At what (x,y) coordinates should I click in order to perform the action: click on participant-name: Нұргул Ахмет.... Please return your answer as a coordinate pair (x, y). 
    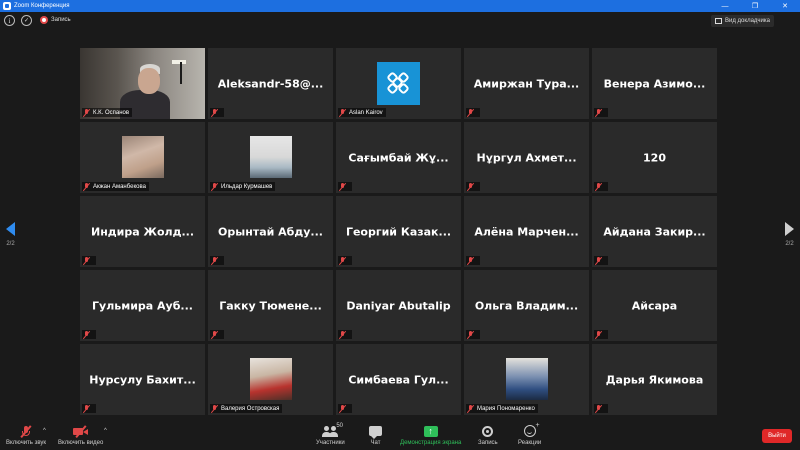
    Looking at the image, I should click on (526, 157).